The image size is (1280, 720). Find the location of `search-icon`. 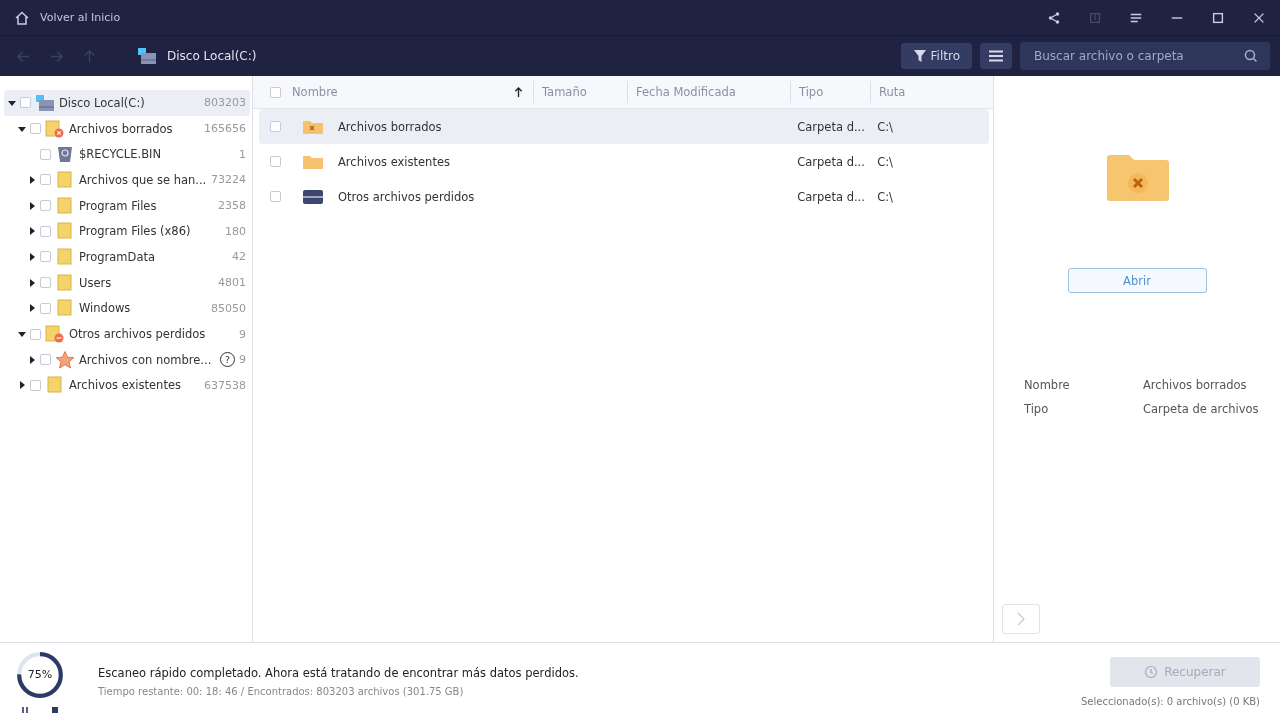

search-icon is located at coordinates (1251, 56).